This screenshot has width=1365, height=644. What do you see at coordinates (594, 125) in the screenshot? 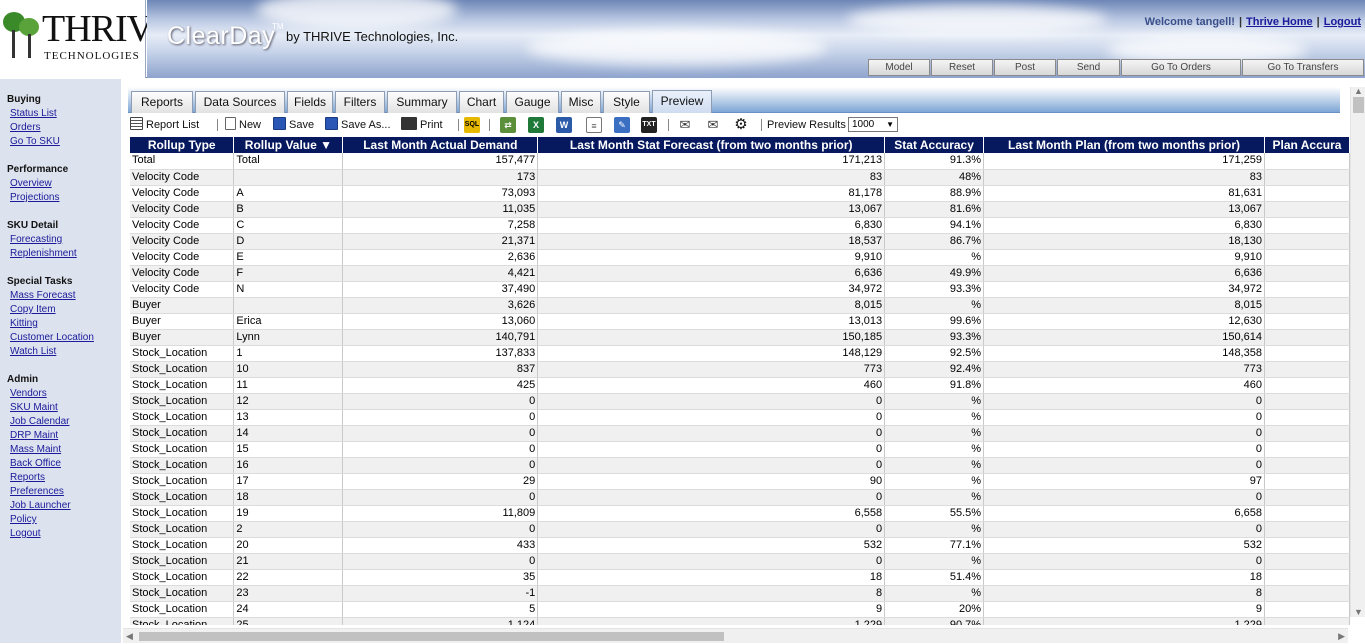
I see `document-icon: ≡` at bounding box center [594, 125].